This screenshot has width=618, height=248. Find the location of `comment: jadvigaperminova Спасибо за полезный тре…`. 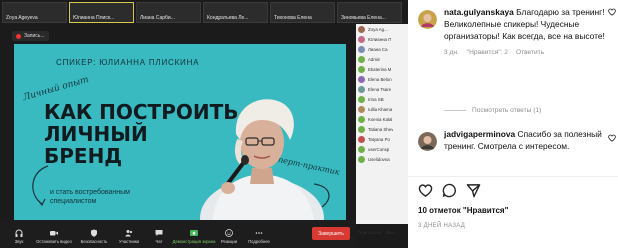

comment: jadvigaperminova Спасибо за полезный тре… is located at coordinates (516, 140).